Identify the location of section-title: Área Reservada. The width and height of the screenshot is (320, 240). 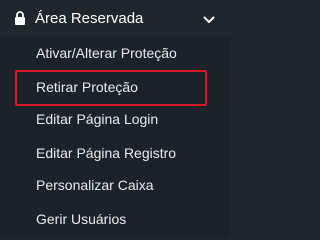
(89, 18).